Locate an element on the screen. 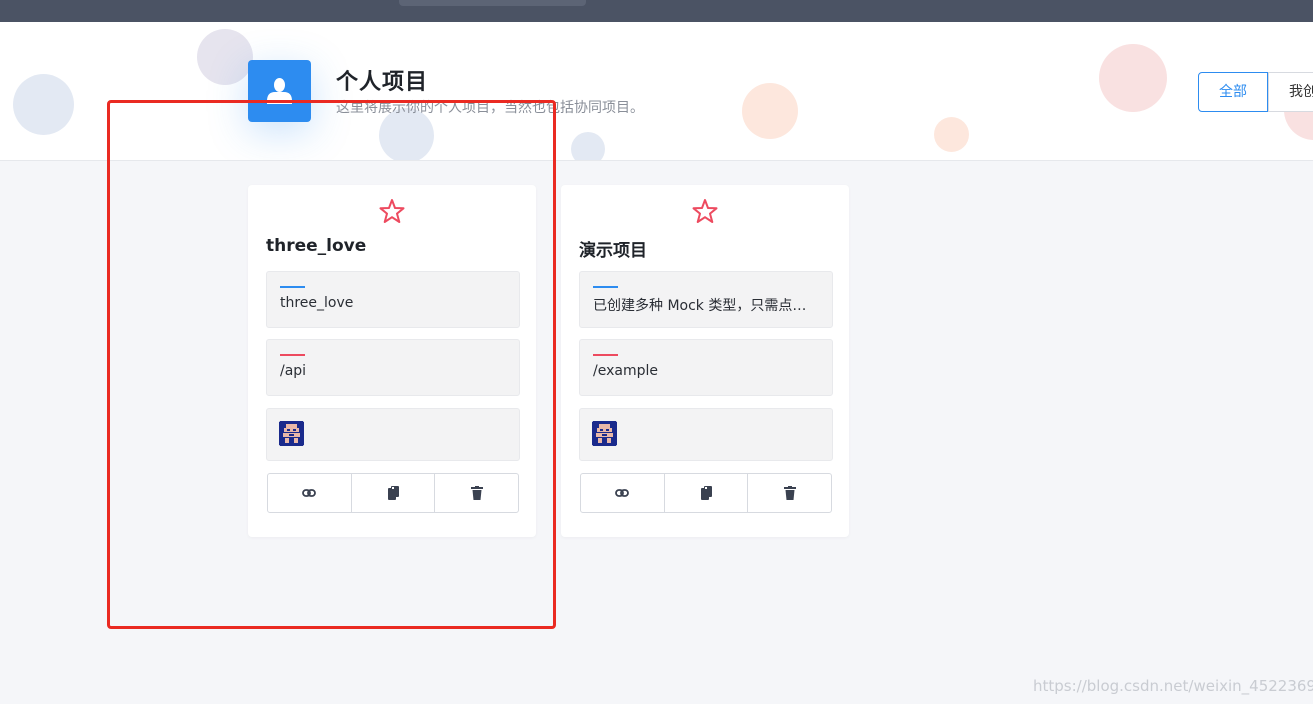 The image size is (1313, 704). url-accent-bar is located at coordinates (605, 355).